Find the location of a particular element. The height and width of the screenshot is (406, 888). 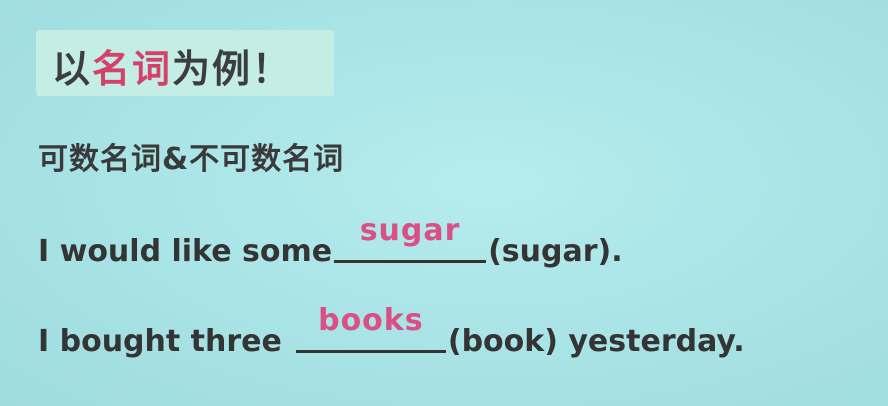

heading-suffix: 为例！ is located at coordinates (232, 69).